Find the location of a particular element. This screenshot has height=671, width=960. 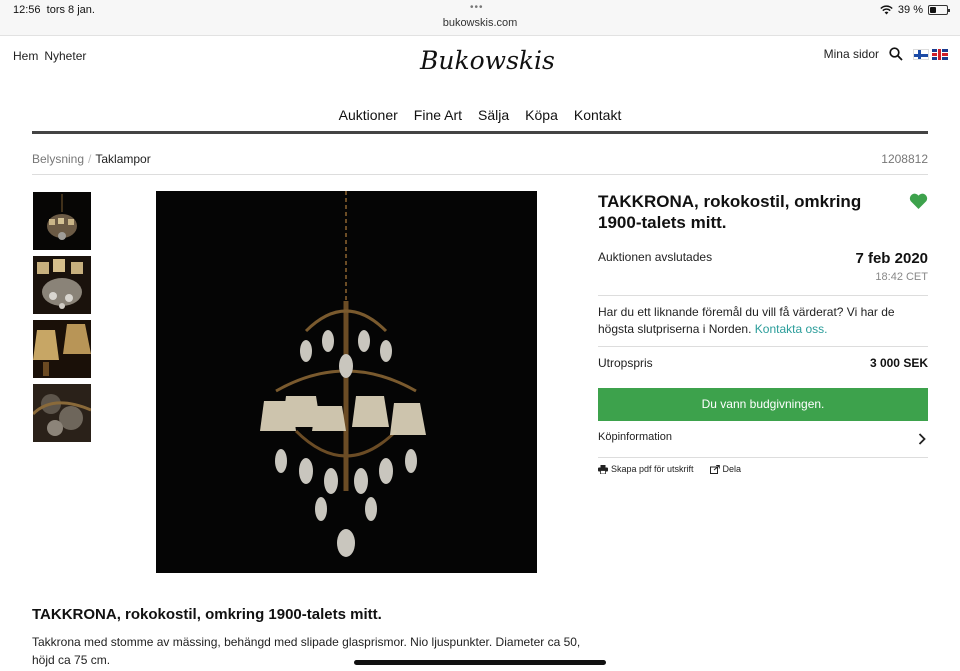

nav-contact: Kontakt is located at coordinates (597, 115).